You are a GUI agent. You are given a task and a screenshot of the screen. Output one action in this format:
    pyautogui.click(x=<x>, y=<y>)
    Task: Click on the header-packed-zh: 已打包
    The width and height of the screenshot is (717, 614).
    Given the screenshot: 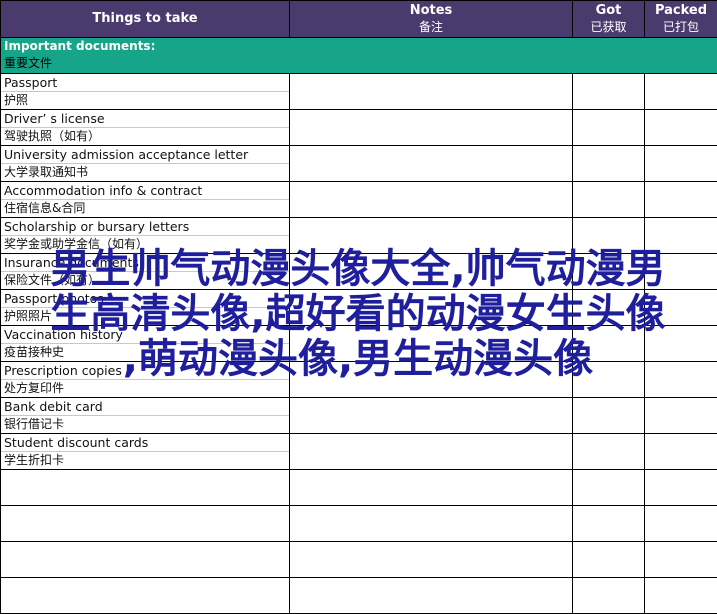 What is the action you would take?
    pyautogui.click(x=680, y=27)
    